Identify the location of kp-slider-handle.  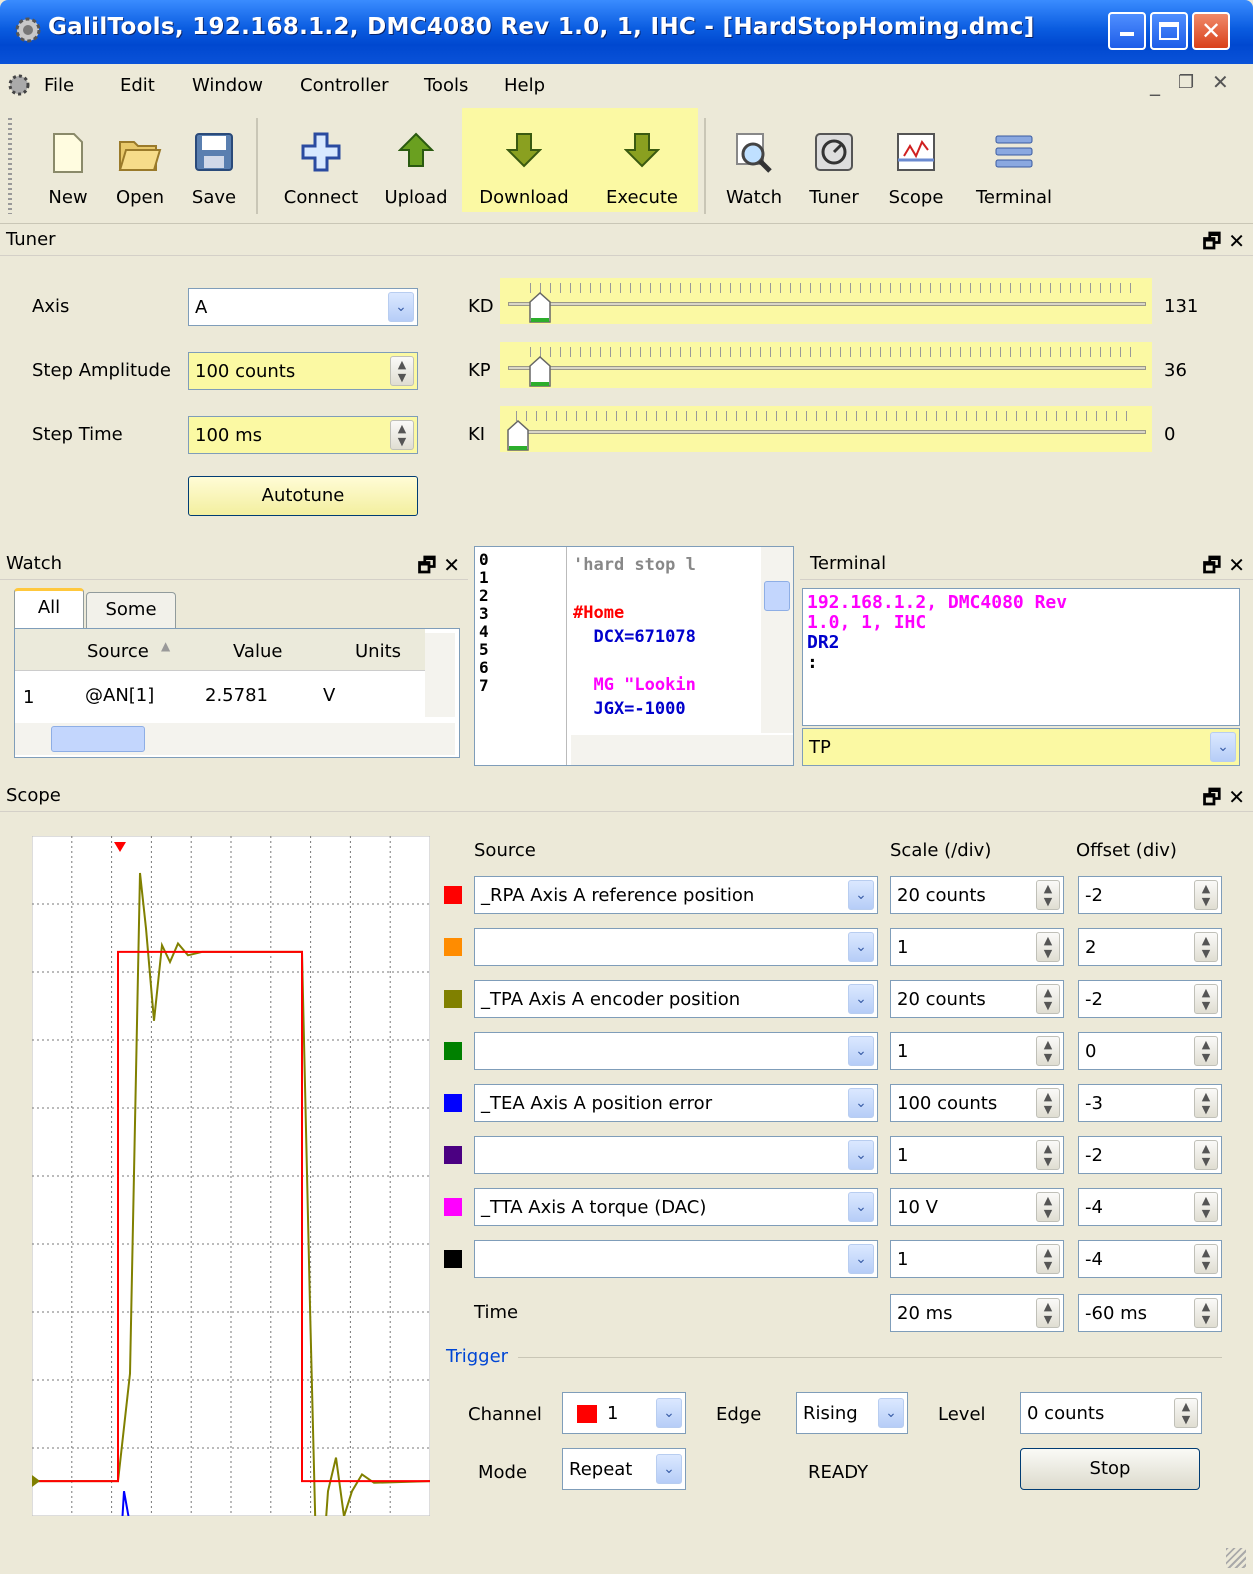
(540, 372).